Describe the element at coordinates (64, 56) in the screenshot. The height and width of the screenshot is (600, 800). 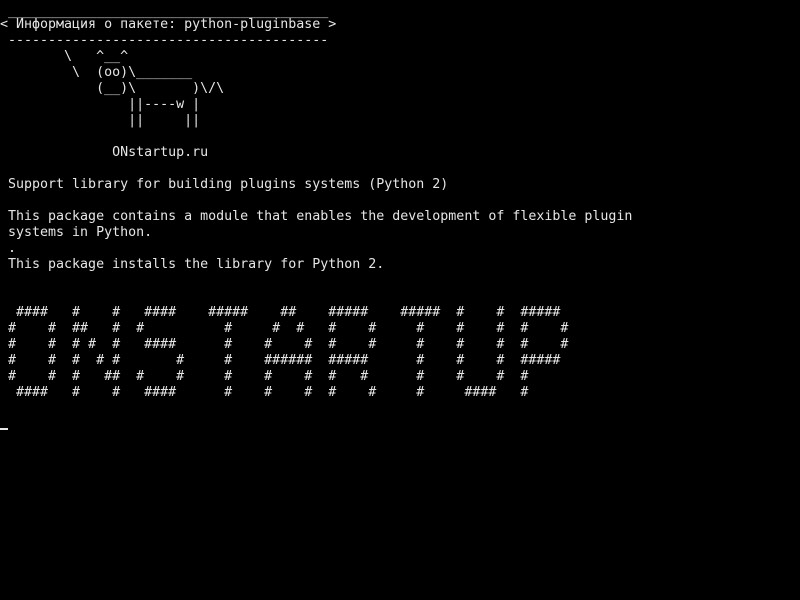
I see `cow-art-line-1: \ ^__^` at that location.